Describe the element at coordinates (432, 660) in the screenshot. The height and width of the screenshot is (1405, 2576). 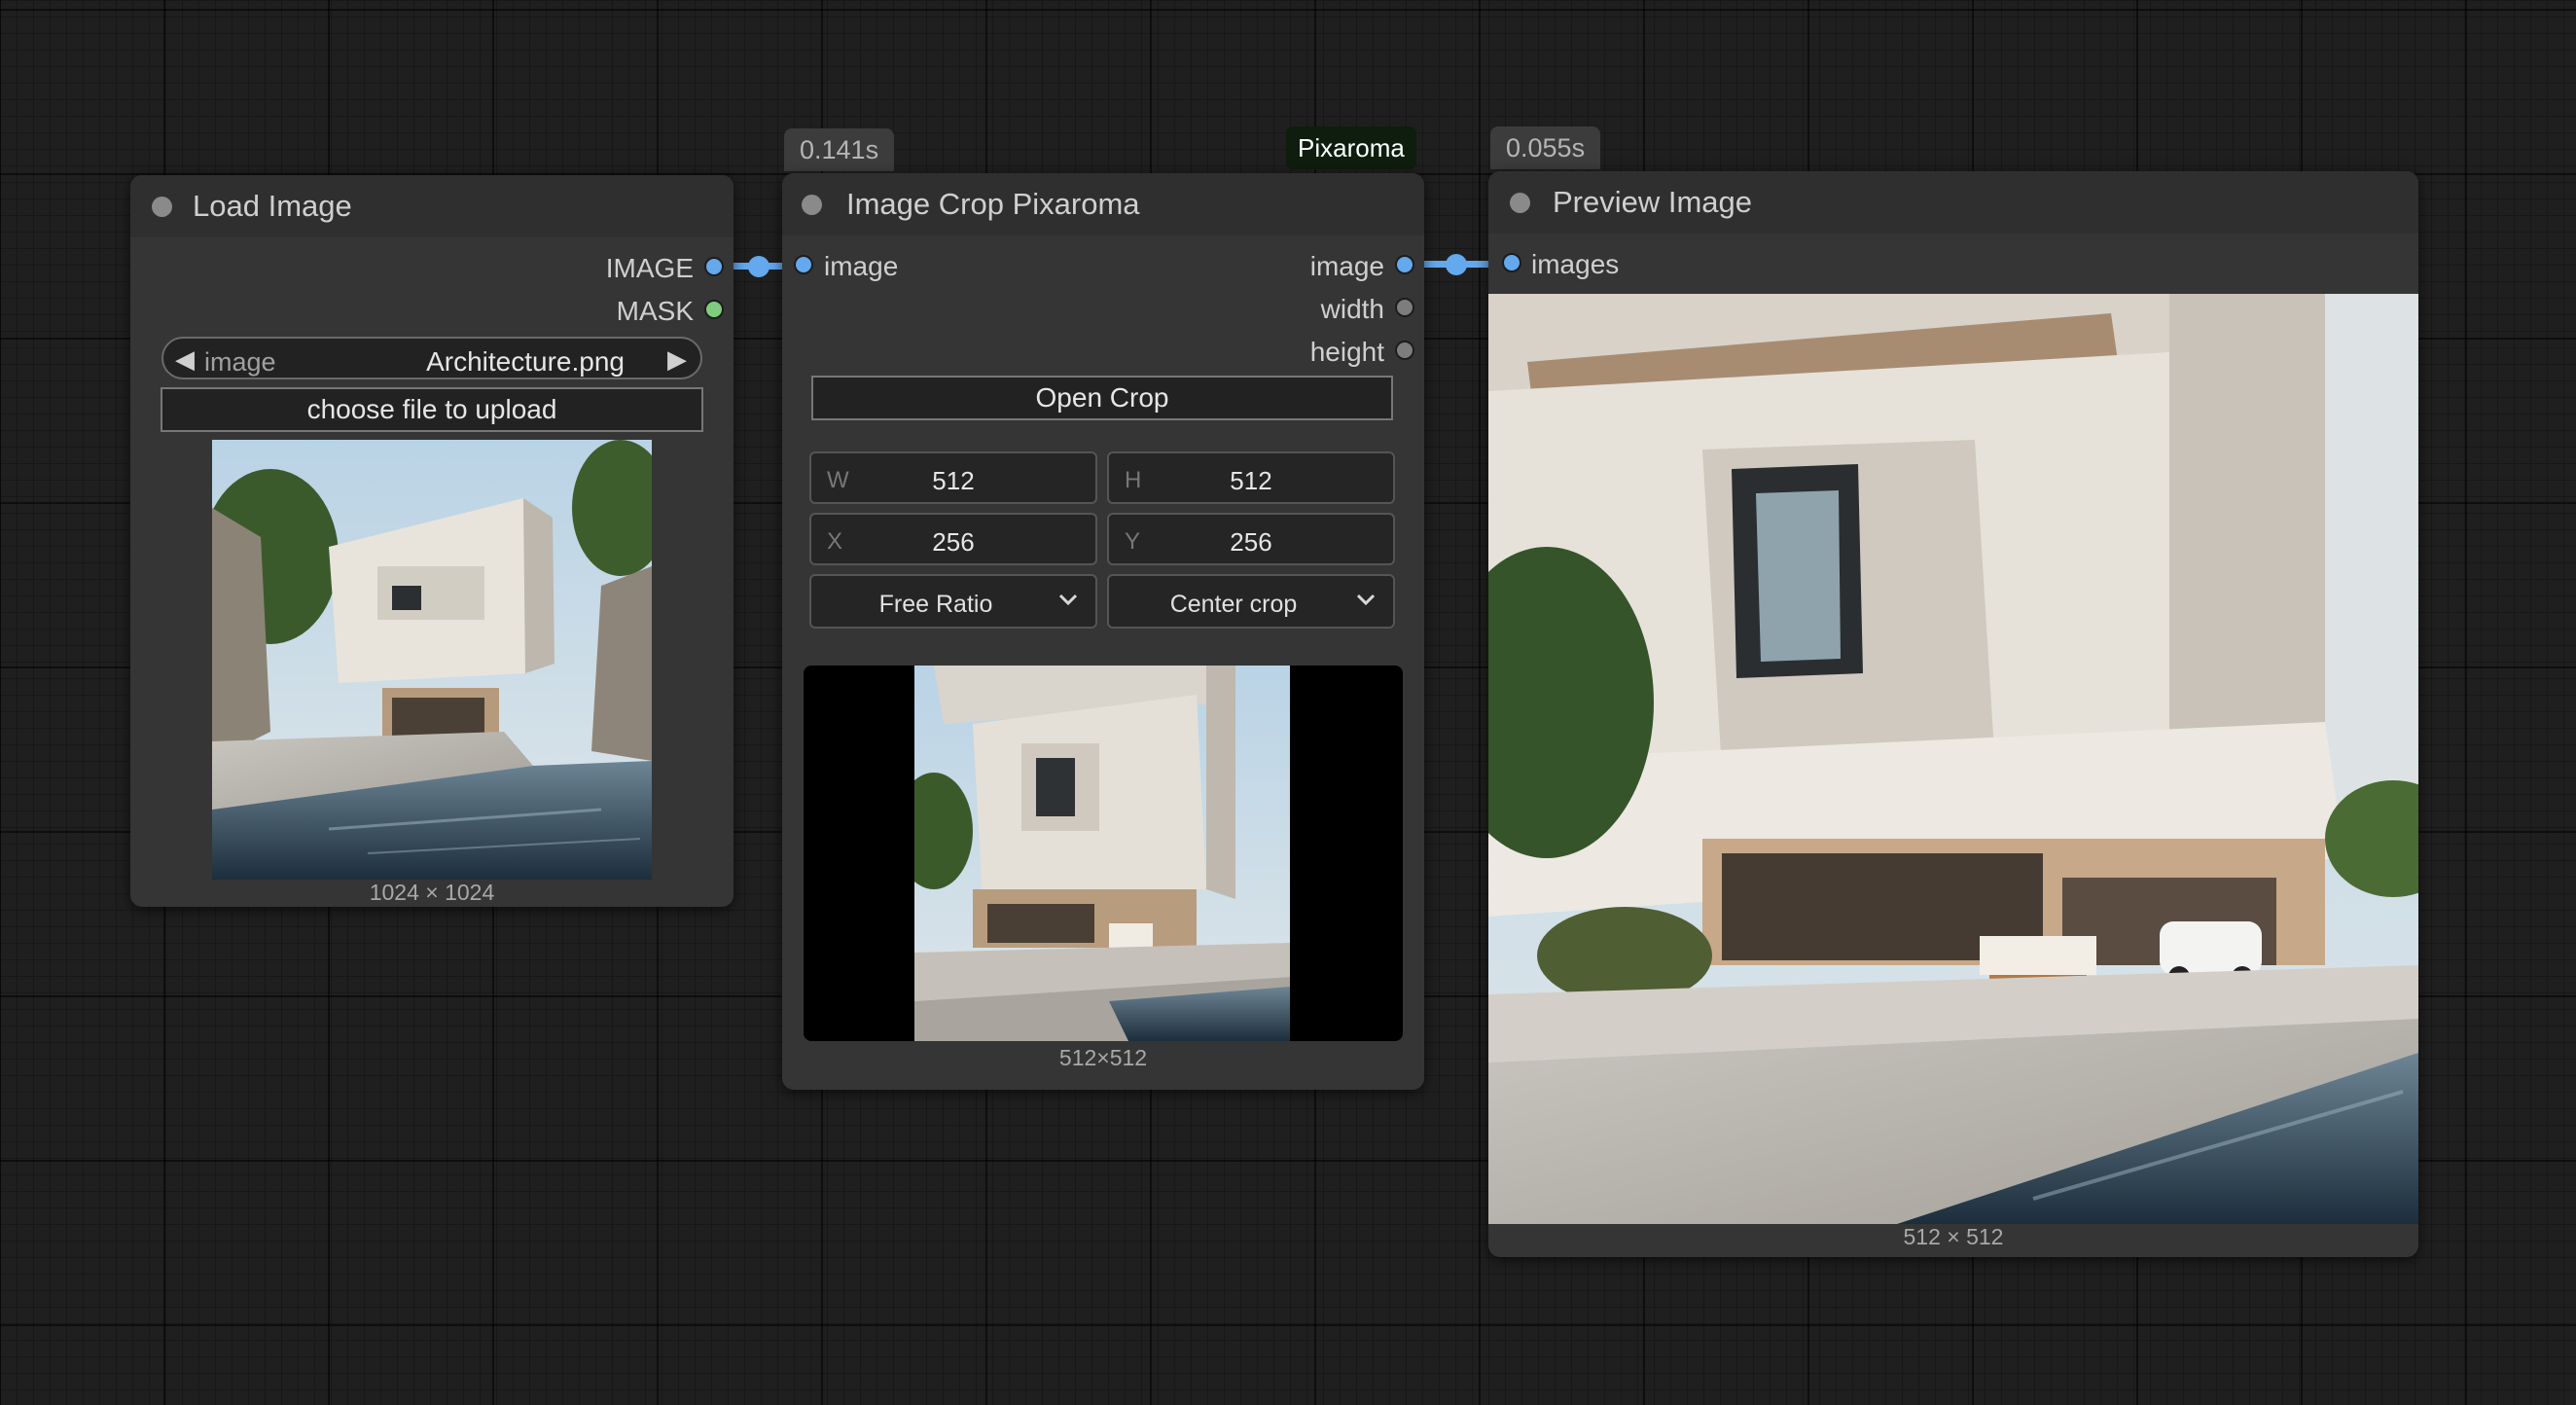
I see `loaded-image` at that location.